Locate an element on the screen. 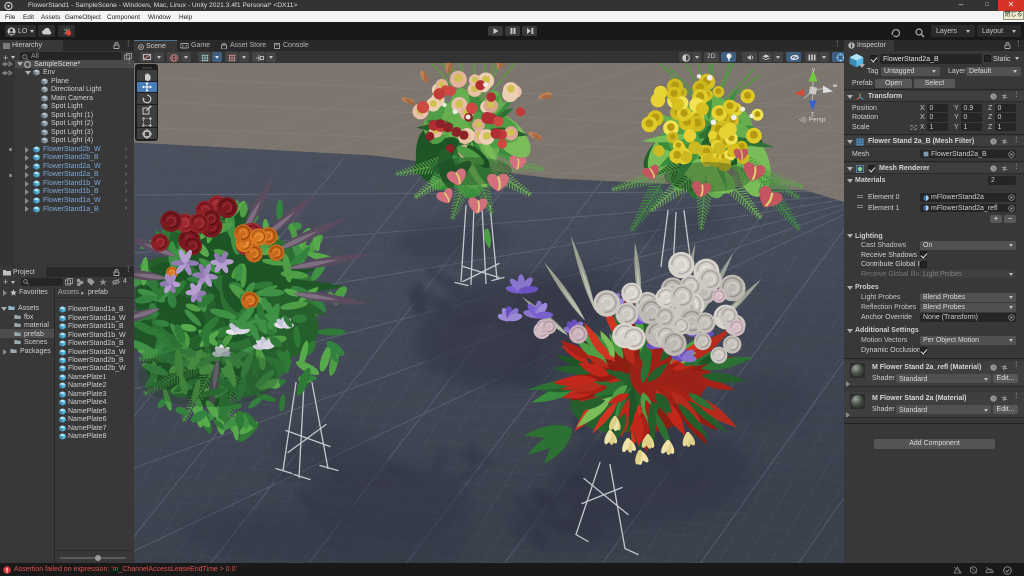 This screenshot has height=576, width=1024. svg-text: ‹◎ Persp is located at coordinates (812, 119).